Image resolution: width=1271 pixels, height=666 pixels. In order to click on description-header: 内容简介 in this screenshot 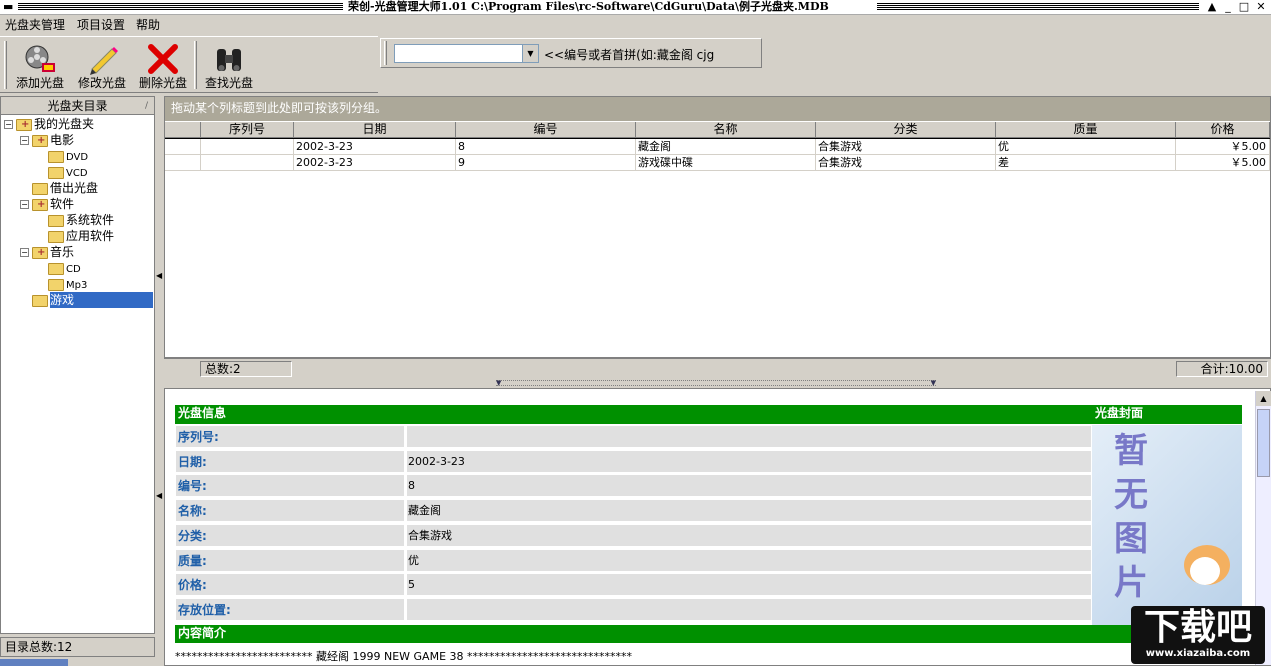, I will do `click(708, 634)`.